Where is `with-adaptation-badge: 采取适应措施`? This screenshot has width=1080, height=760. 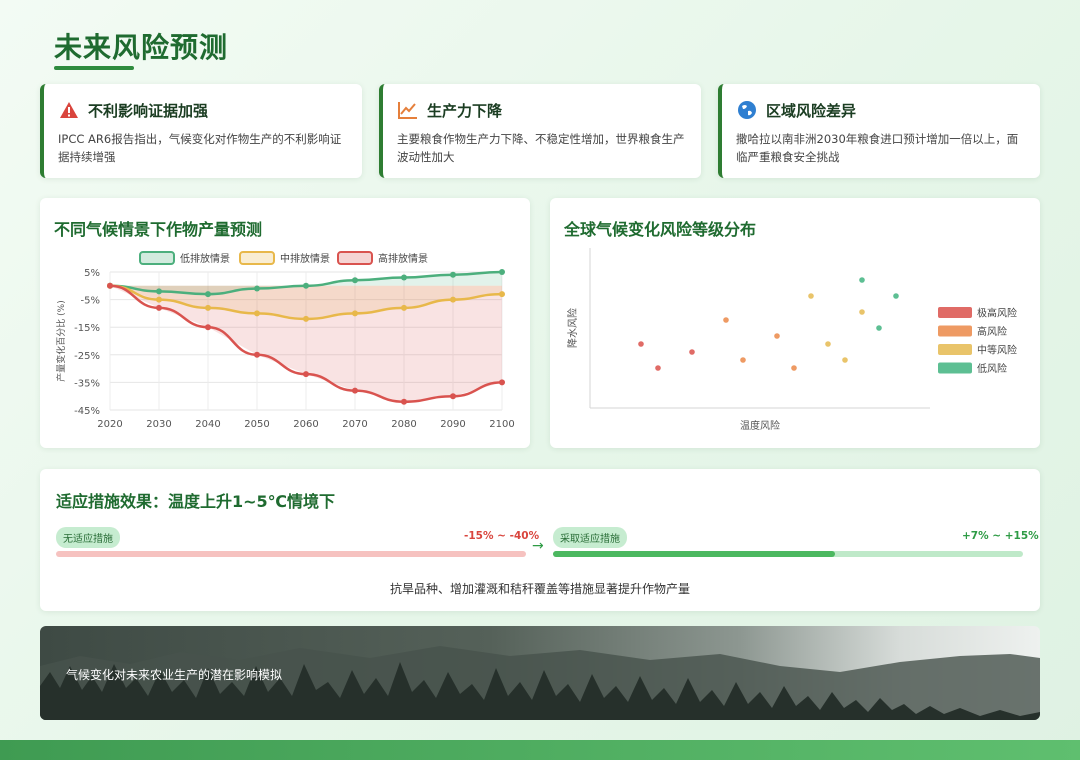
with-adaptation-badge: 采取适应措施 is located at coordinates (590, 537).